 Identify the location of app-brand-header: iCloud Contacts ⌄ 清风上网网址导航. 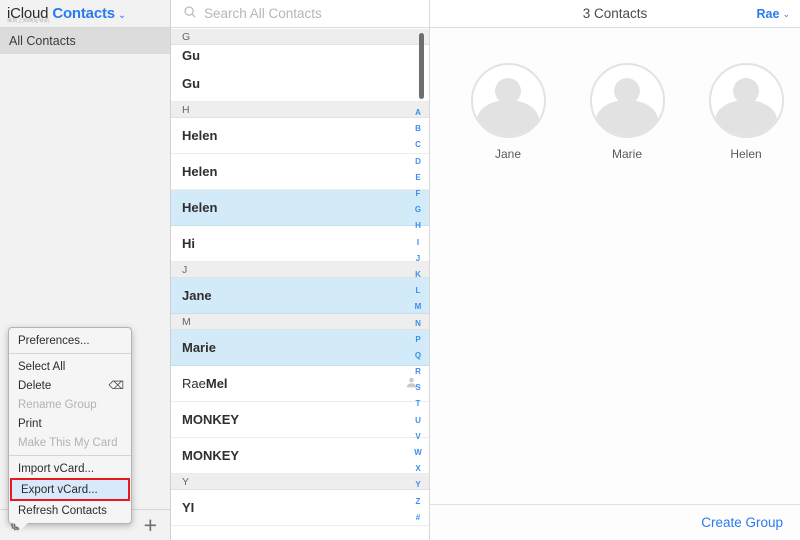
(85, 14).